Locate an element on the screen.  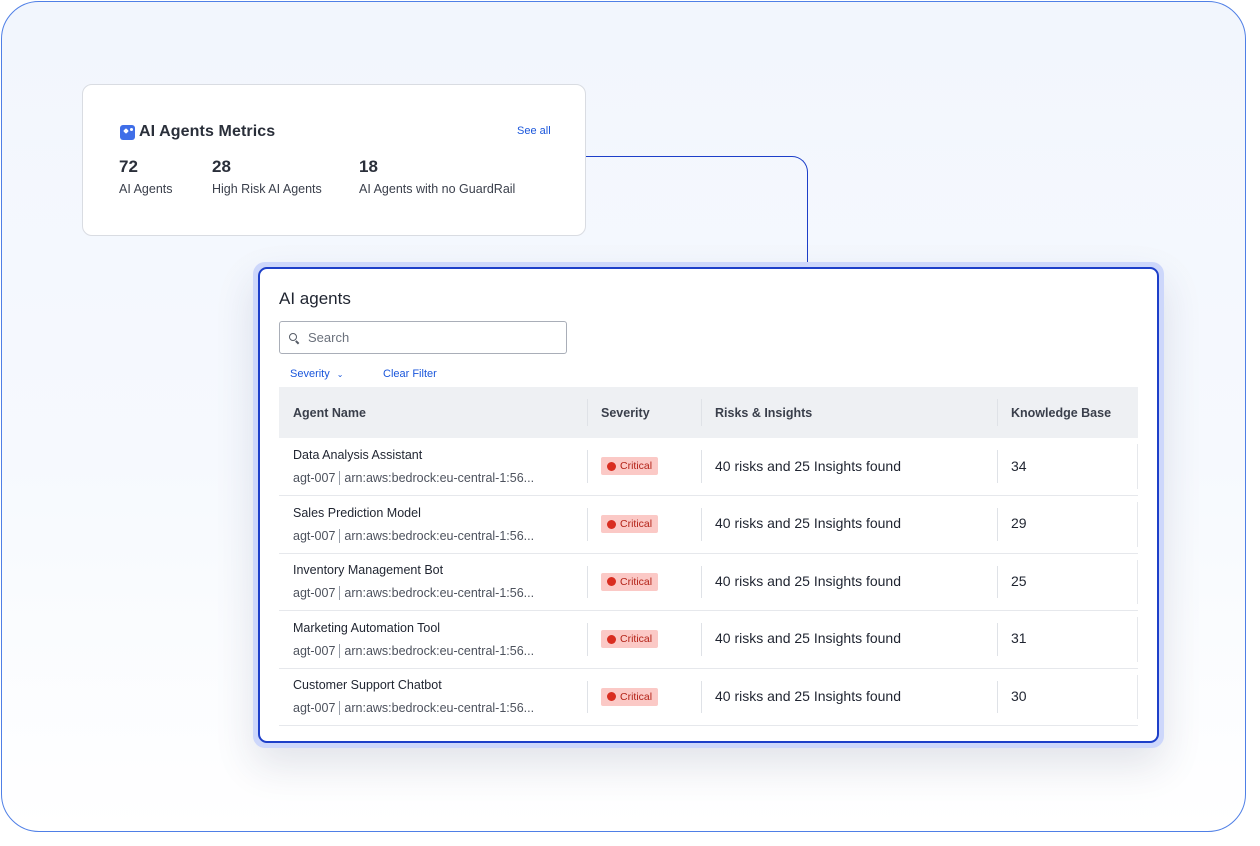
search-box is located at coordinates (423, 337).